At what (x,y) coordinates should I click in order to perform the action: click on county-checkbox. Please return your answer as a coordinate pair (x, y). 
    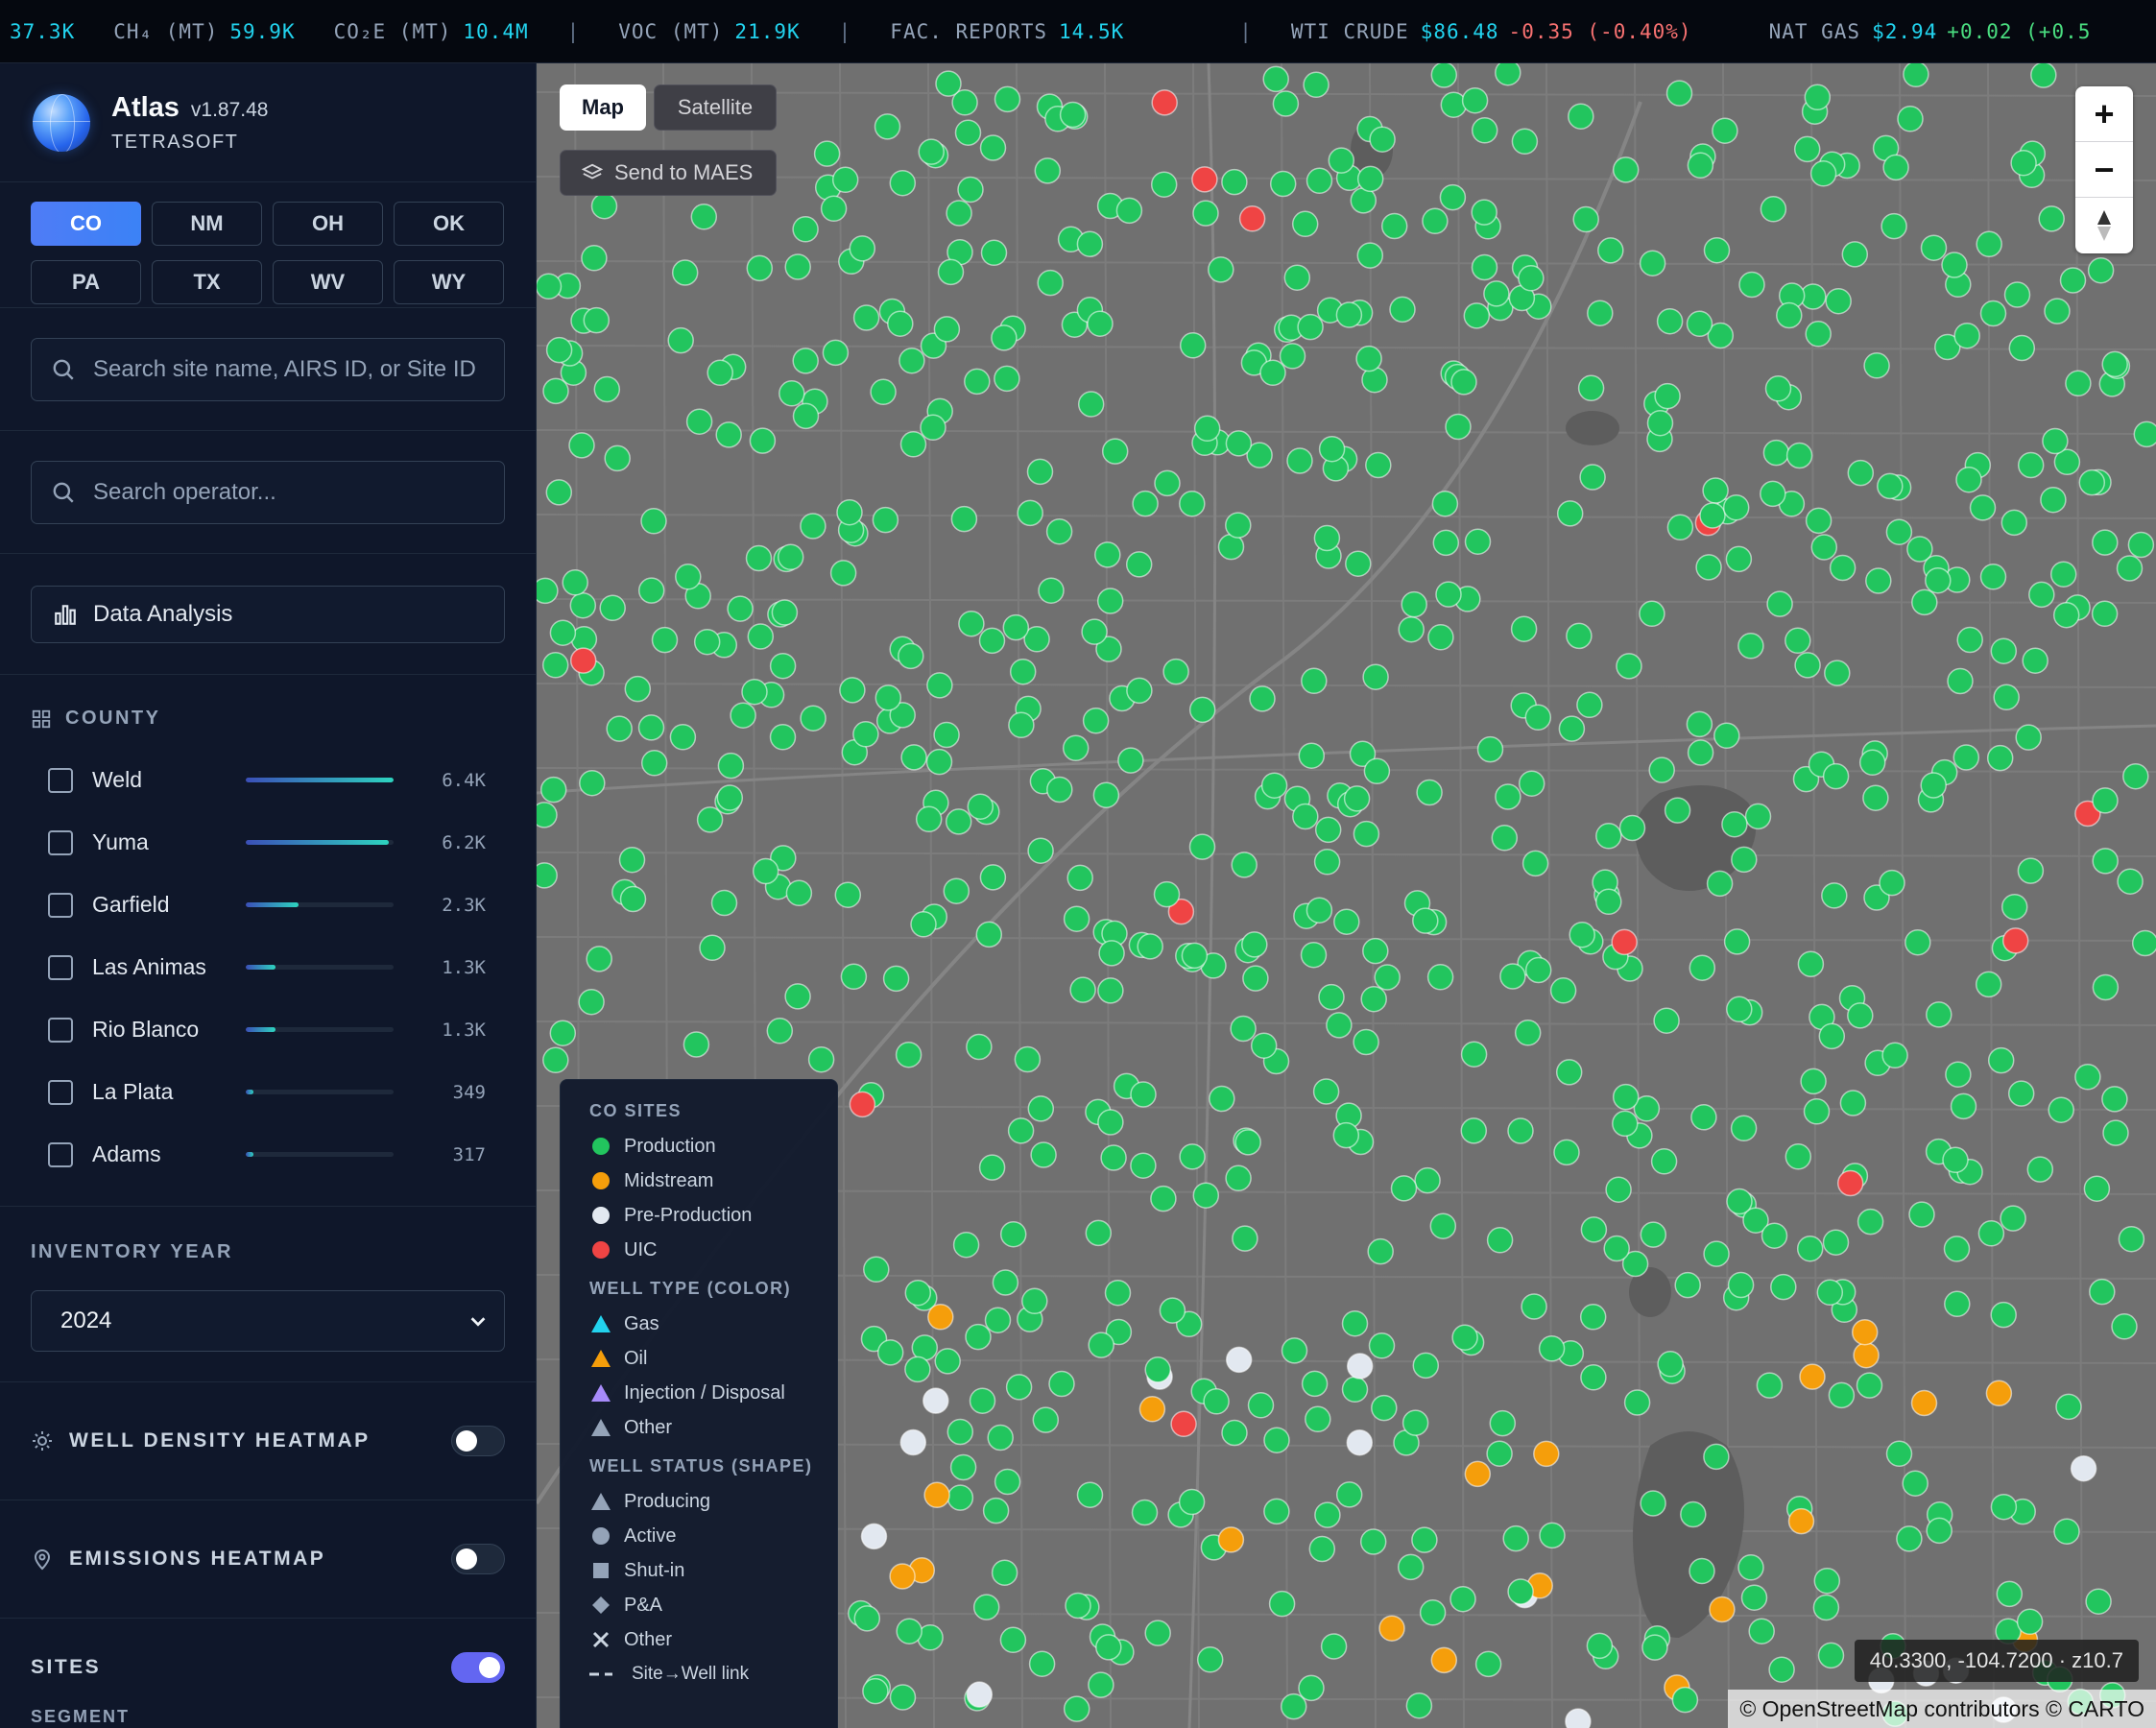
    Looking at the image, I should click on (60, 1092).